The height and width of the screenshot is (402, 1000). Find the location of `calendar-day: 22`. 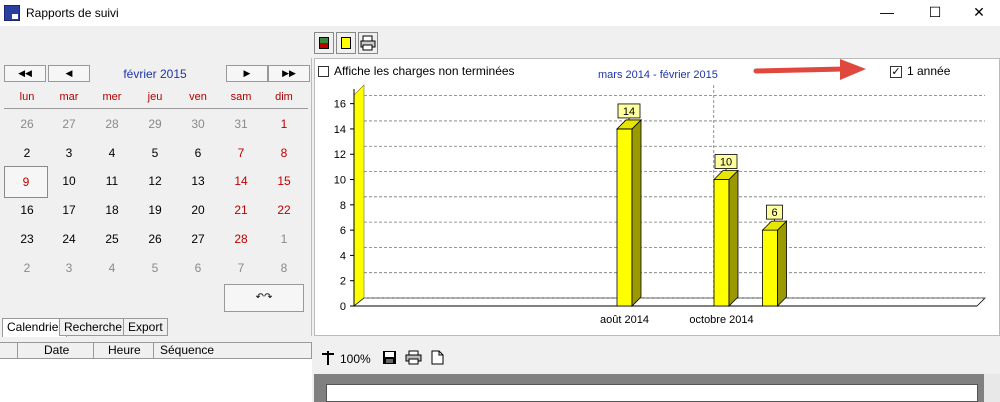

calendar-day: 22 is located at coordinates (284, 210).